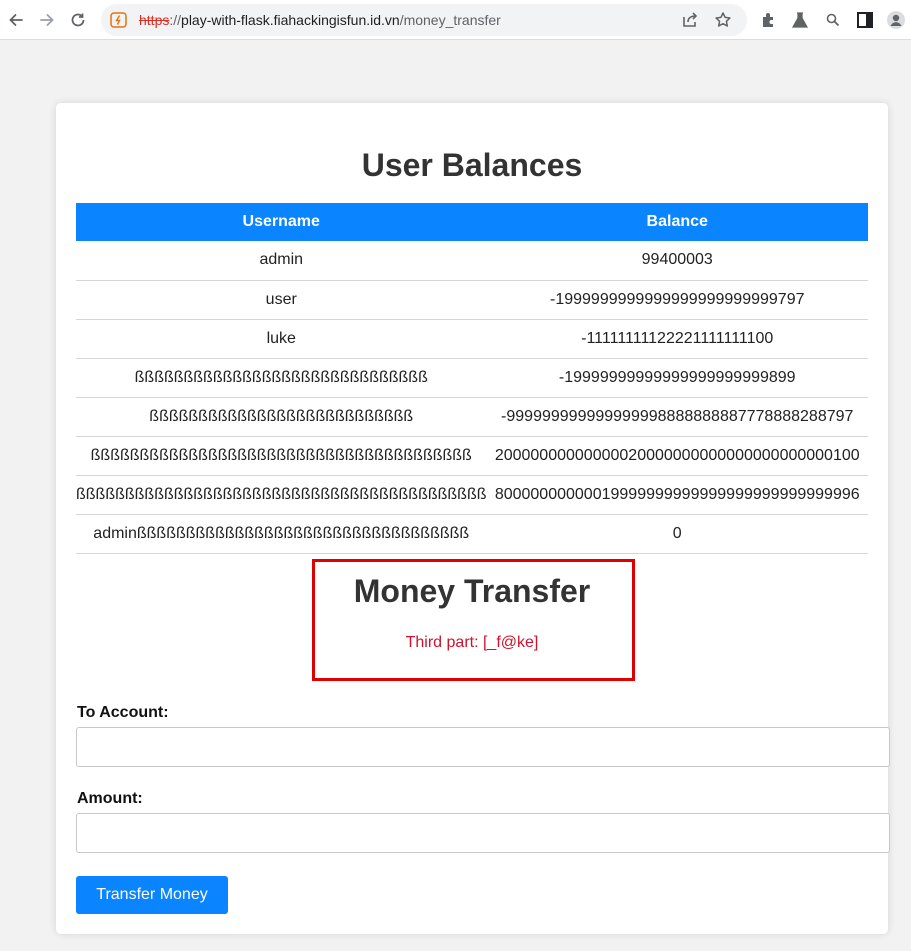 The width and height of the screenshot is (911, 951). Describe the element at coordinates (769, 20) in the screenshot. I see `puzzle-icon` at that location.